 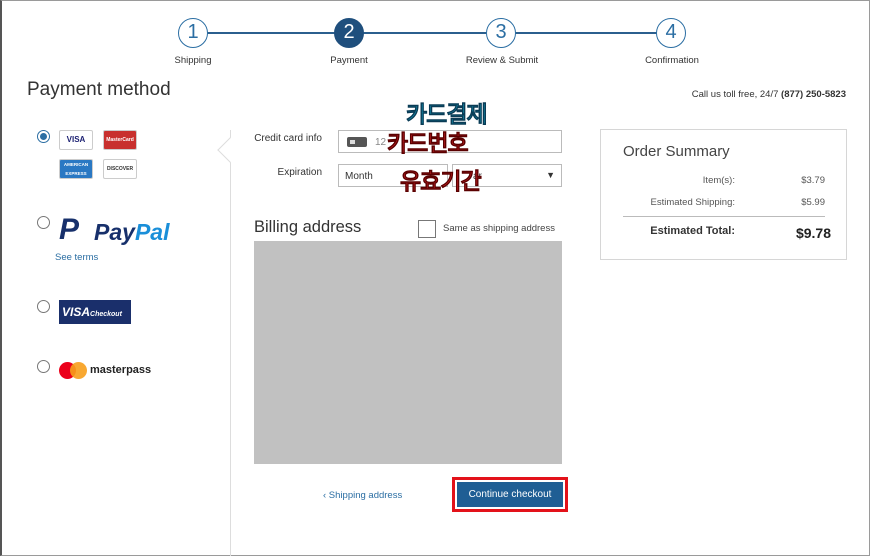 What do you see at coordinates (288, 138) in the screenshot?
I see `credit-card-label: Credit card info` at bounding box center [288, 138].